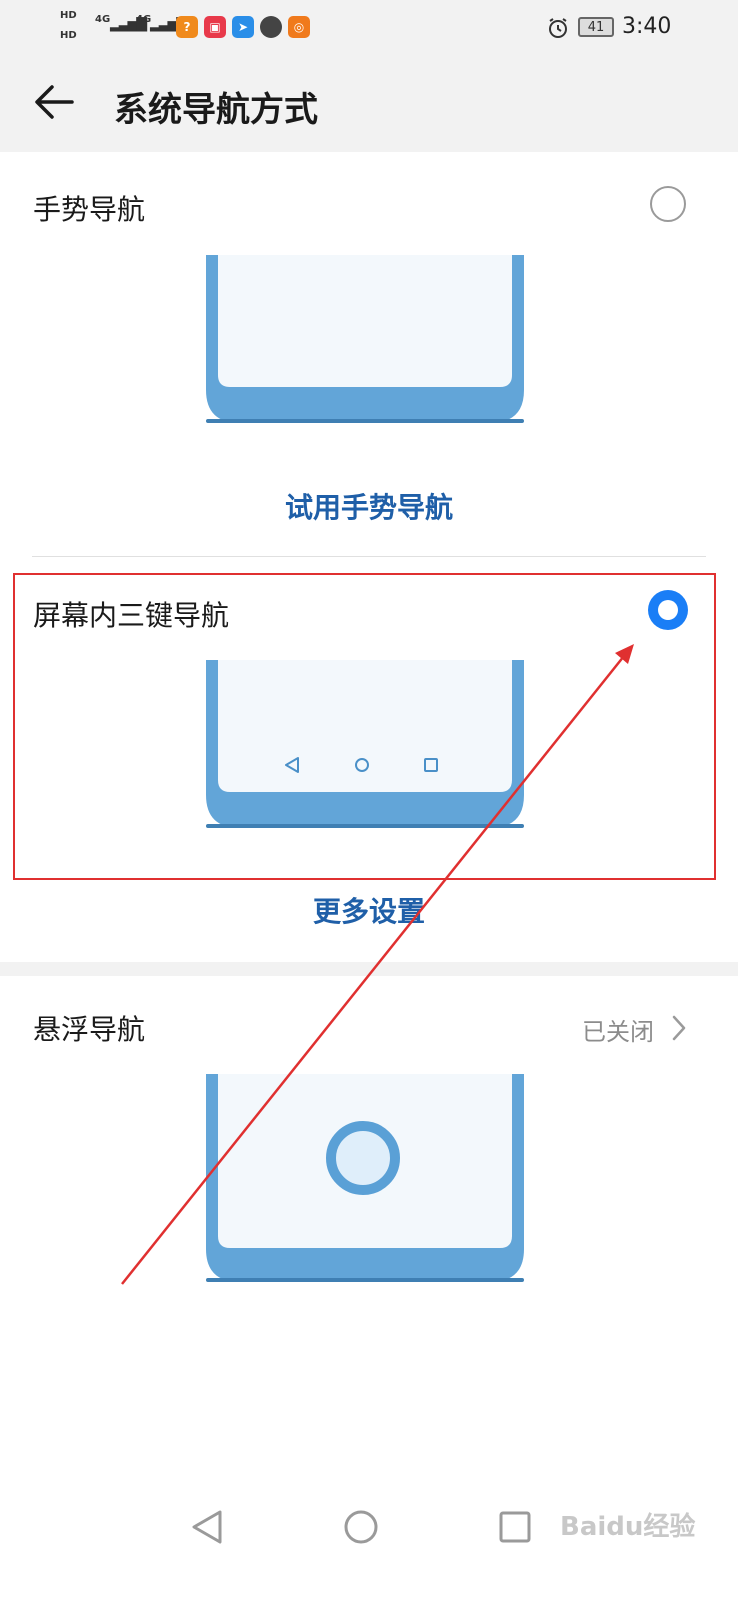 This screenshot has height=1600, width=738. Describe the element at coordinates (628, 1527) in the screenshot. I see `baidu-watermark: Baidu经验` at that location.